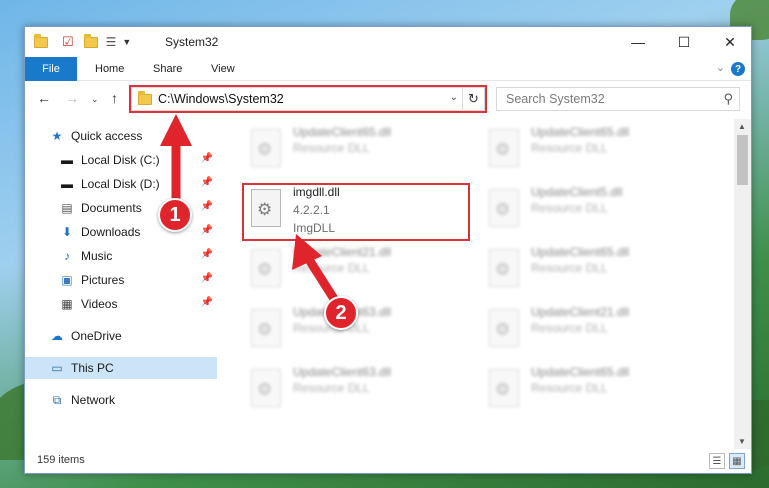 The height and width of the screenshot is (488, 769). I want to click on nav-item-onedrive: ☁ OneDrive, so click(121, 336).